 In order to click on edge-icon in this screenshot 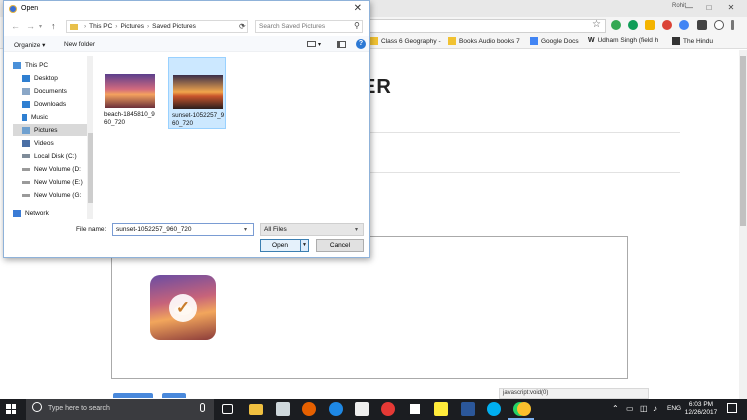, I will do `click(336, 409)`.